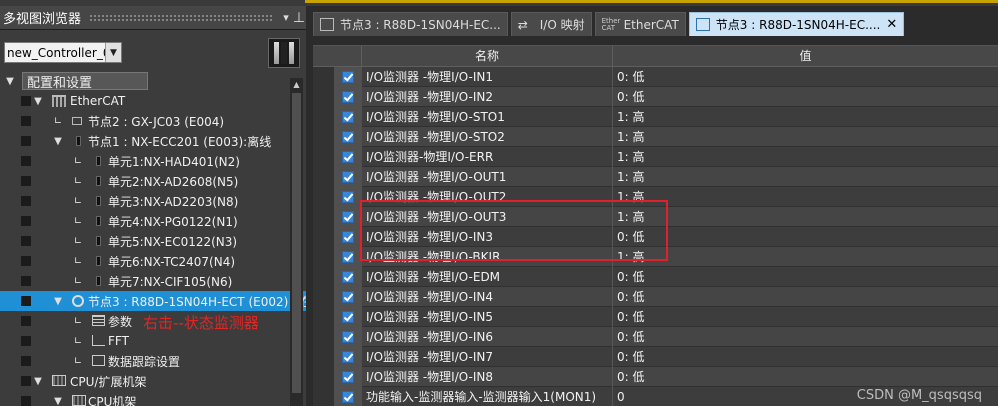 The height and width of the screenshot is (406, 998). I want to click on table-row: I/O监测器 -物理I/O-OUT1 1: 高, so click(655, 176).